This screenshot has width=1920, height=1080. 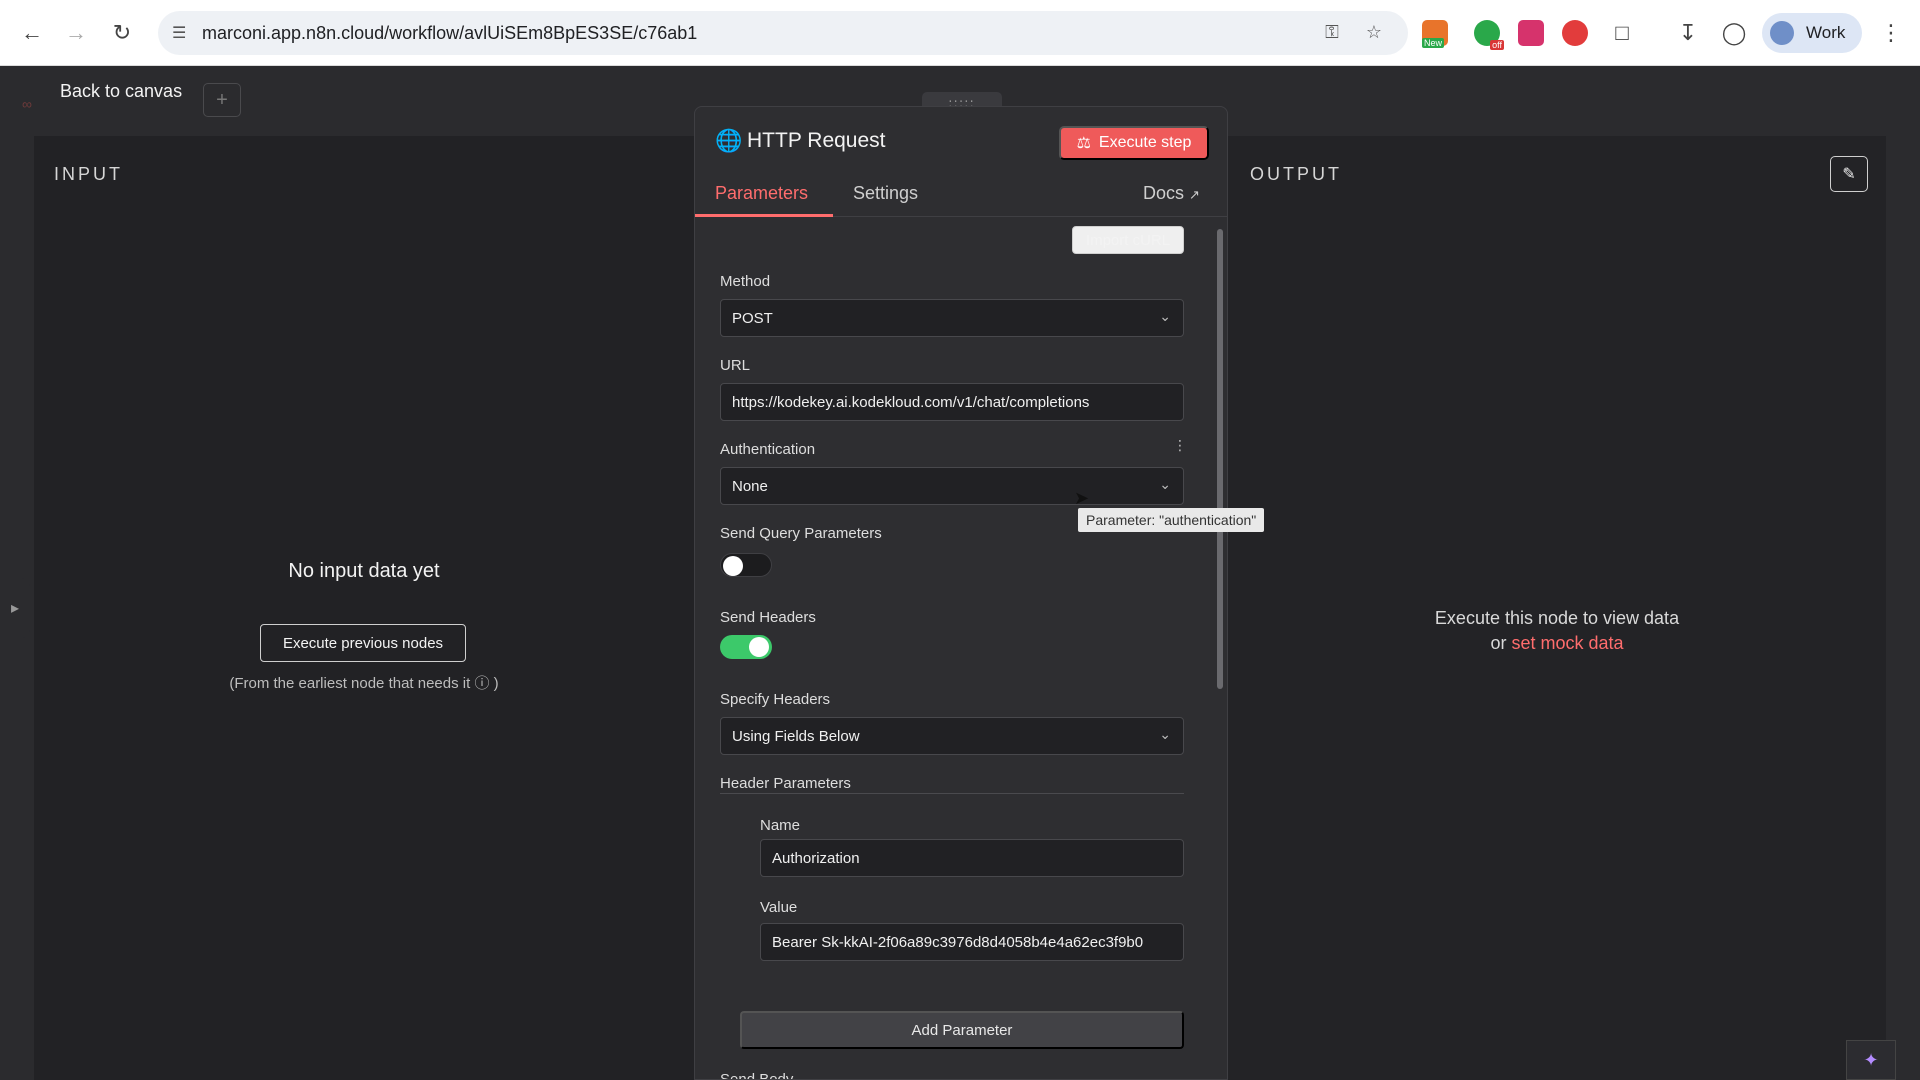 What do you see at coordinates (222, 100) in the screenshot?
I see `add-node-button: +` at bounding box center [222, 100].